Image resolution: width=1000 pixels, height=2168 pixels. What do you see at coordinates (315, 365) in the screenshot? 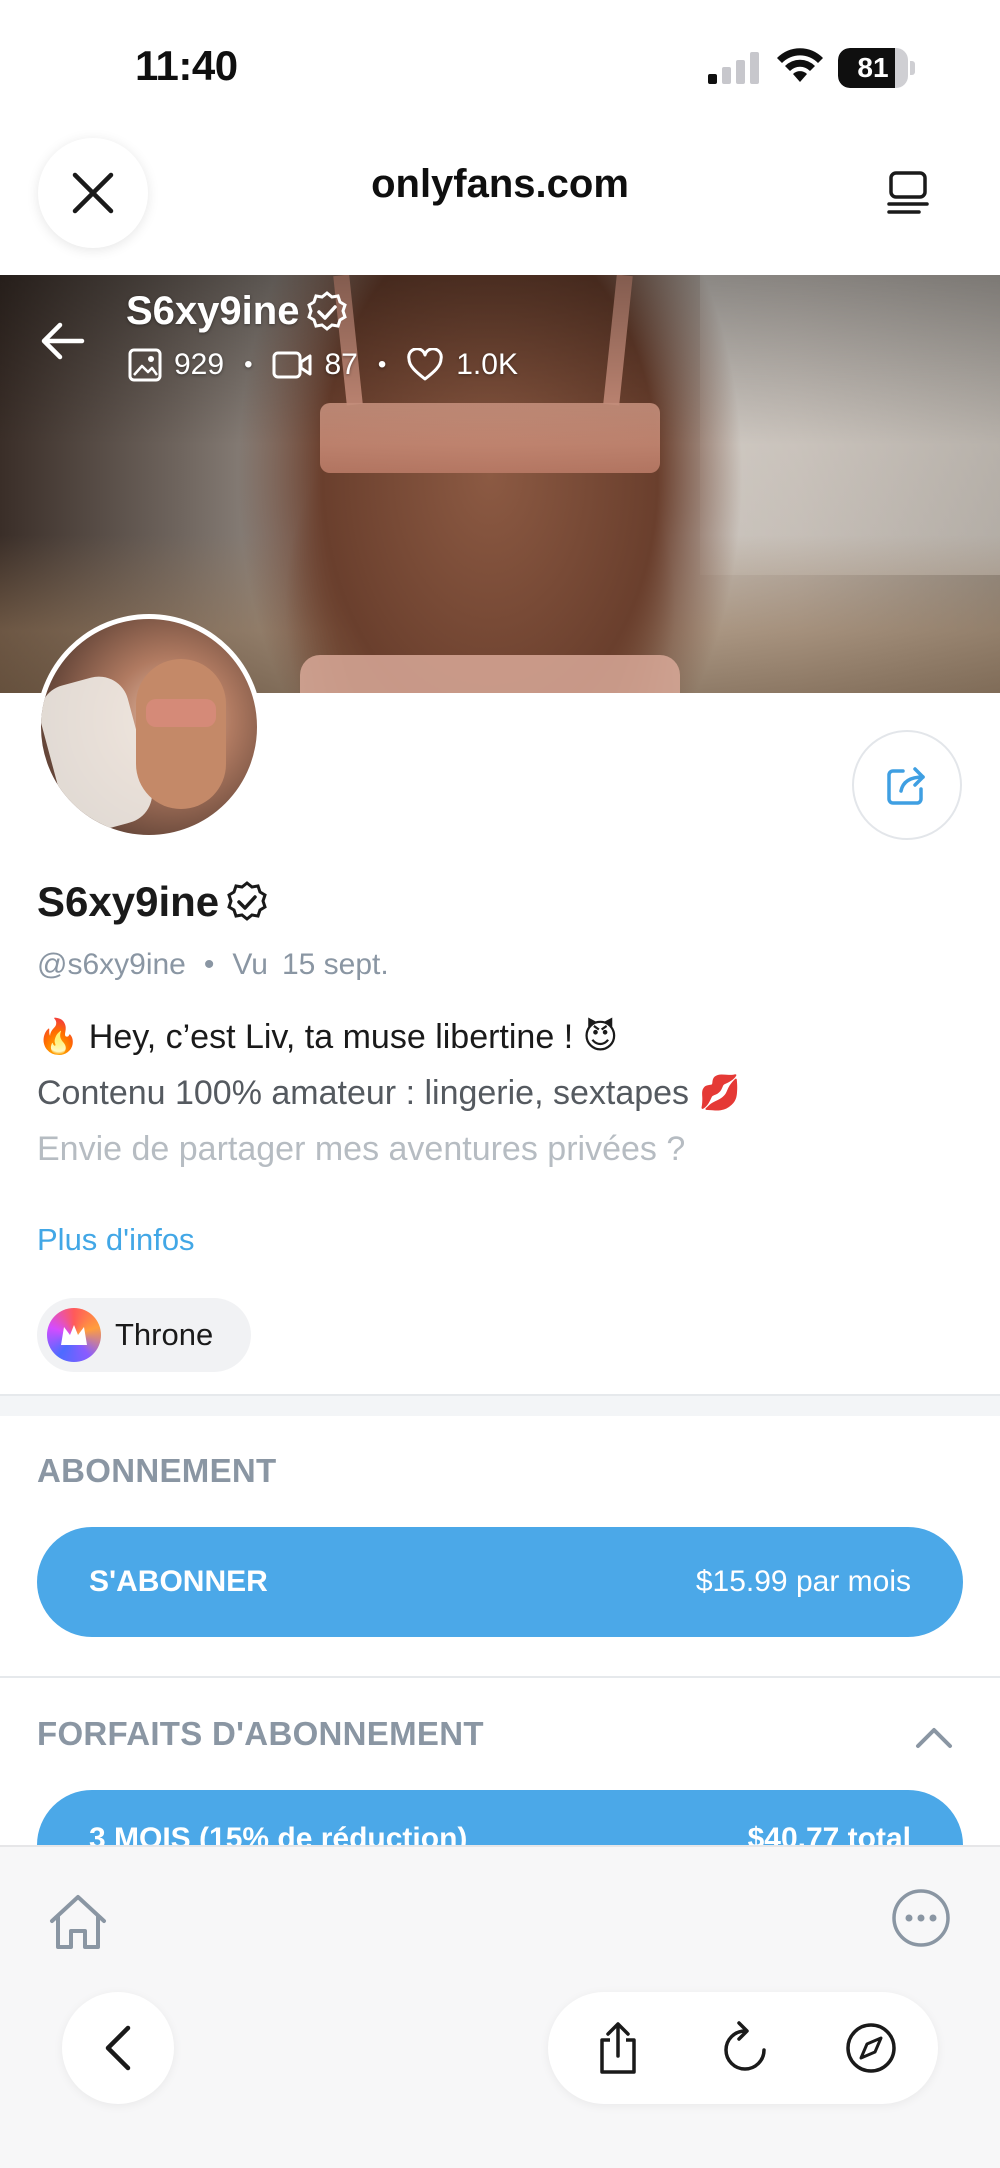
I see `videos-stat: 87` at bounding box center [315, 365].